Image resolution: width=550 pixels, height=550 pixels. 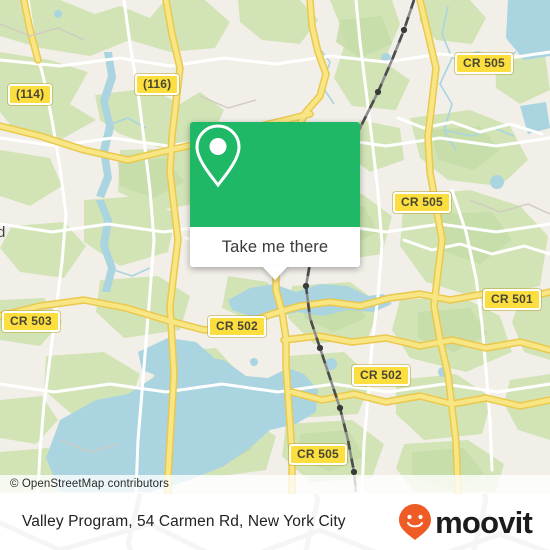 I want to click on road-shield: (116), so click(x=157, y=84).